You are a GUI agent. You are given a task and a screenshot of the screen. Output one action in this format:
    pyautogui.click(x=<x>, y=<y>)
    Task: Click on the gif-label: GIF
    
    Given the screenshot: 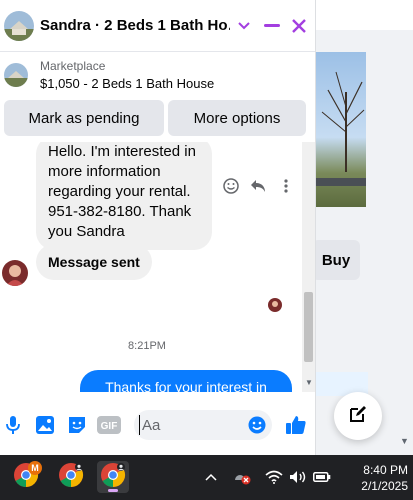 What is the action you would take?
    pyautogui.click(x=109, y=426)
    